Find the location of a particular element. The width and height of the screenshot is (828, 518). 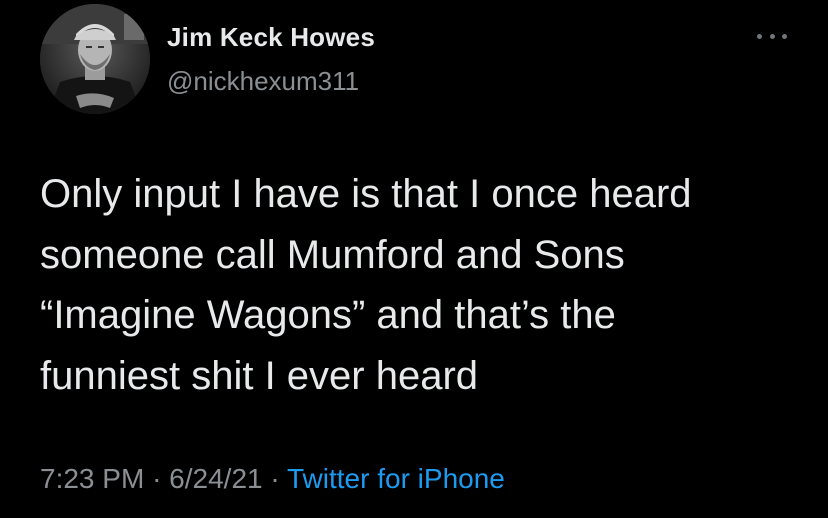

author-display-name: Jim Keck Howes is located at coordinates (271, 37).